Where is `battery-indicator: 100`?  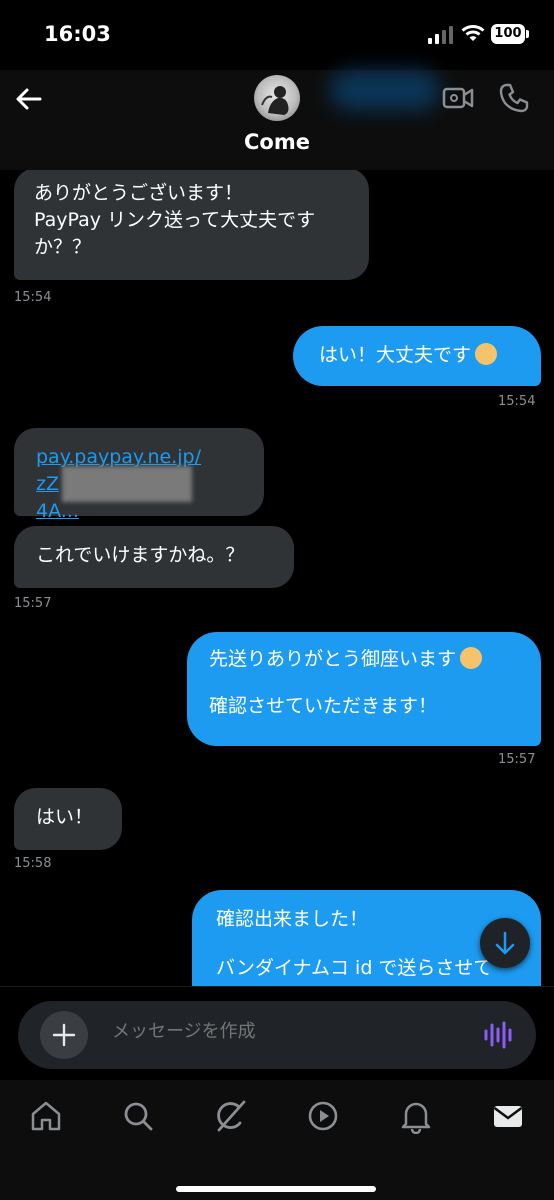
battery-indicator: 100 is located at coordinates (508, 34).